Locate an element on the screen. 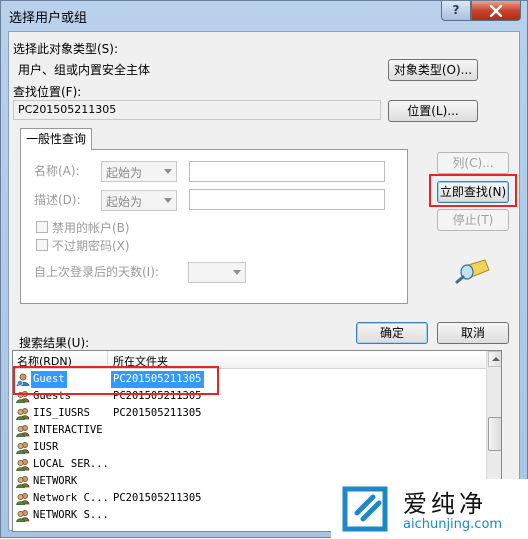  days-since-logon-label: 自上次登录后的天数(I): is located at coordinates (96, 272).